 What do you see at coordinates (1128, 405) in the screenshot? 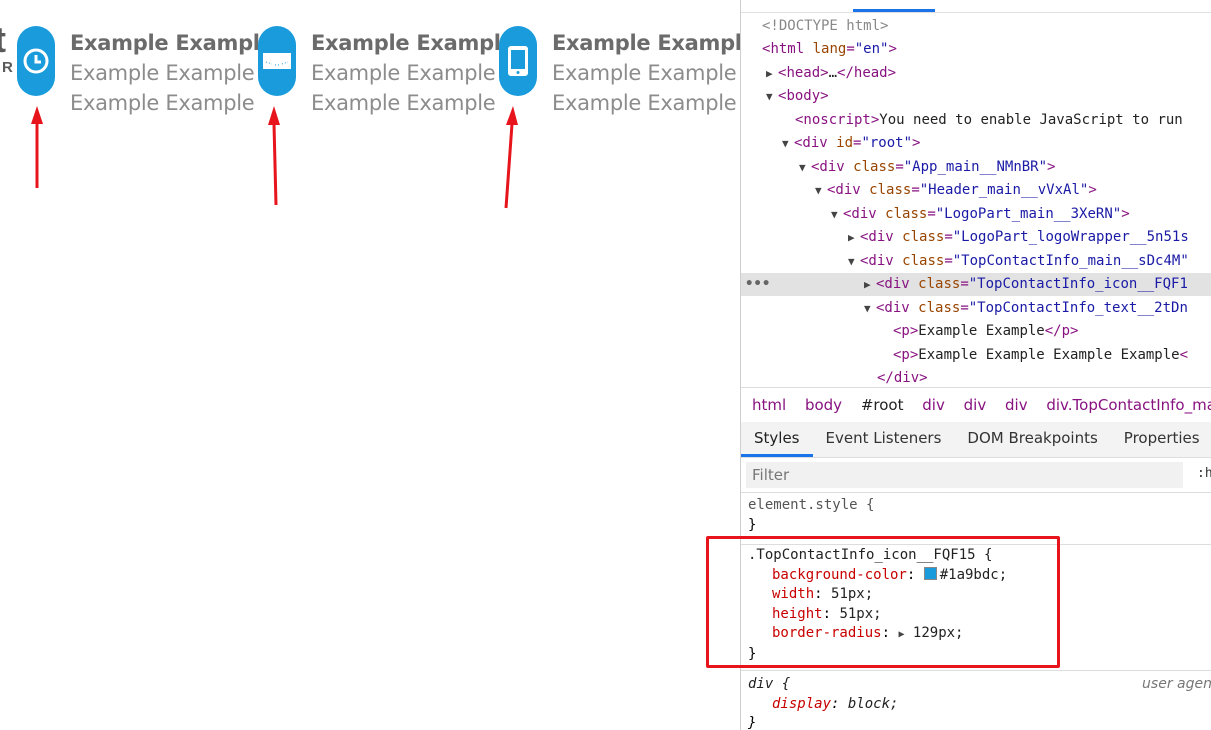
I see `breadcrumb-item: div.TopContactInfo_mai` at bounding box center [1128, 405].